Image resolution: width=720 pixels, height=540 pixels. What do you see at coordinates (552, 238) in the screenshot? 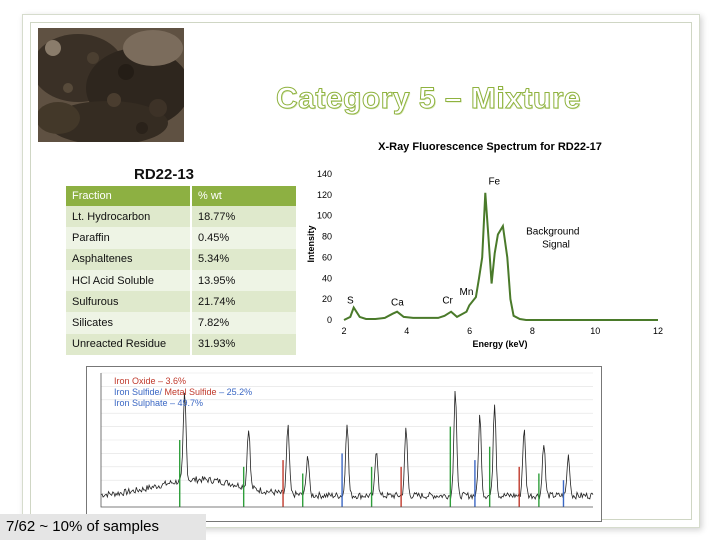
I see `annotation-label: Background Signal` at bounding box center [552, 238].